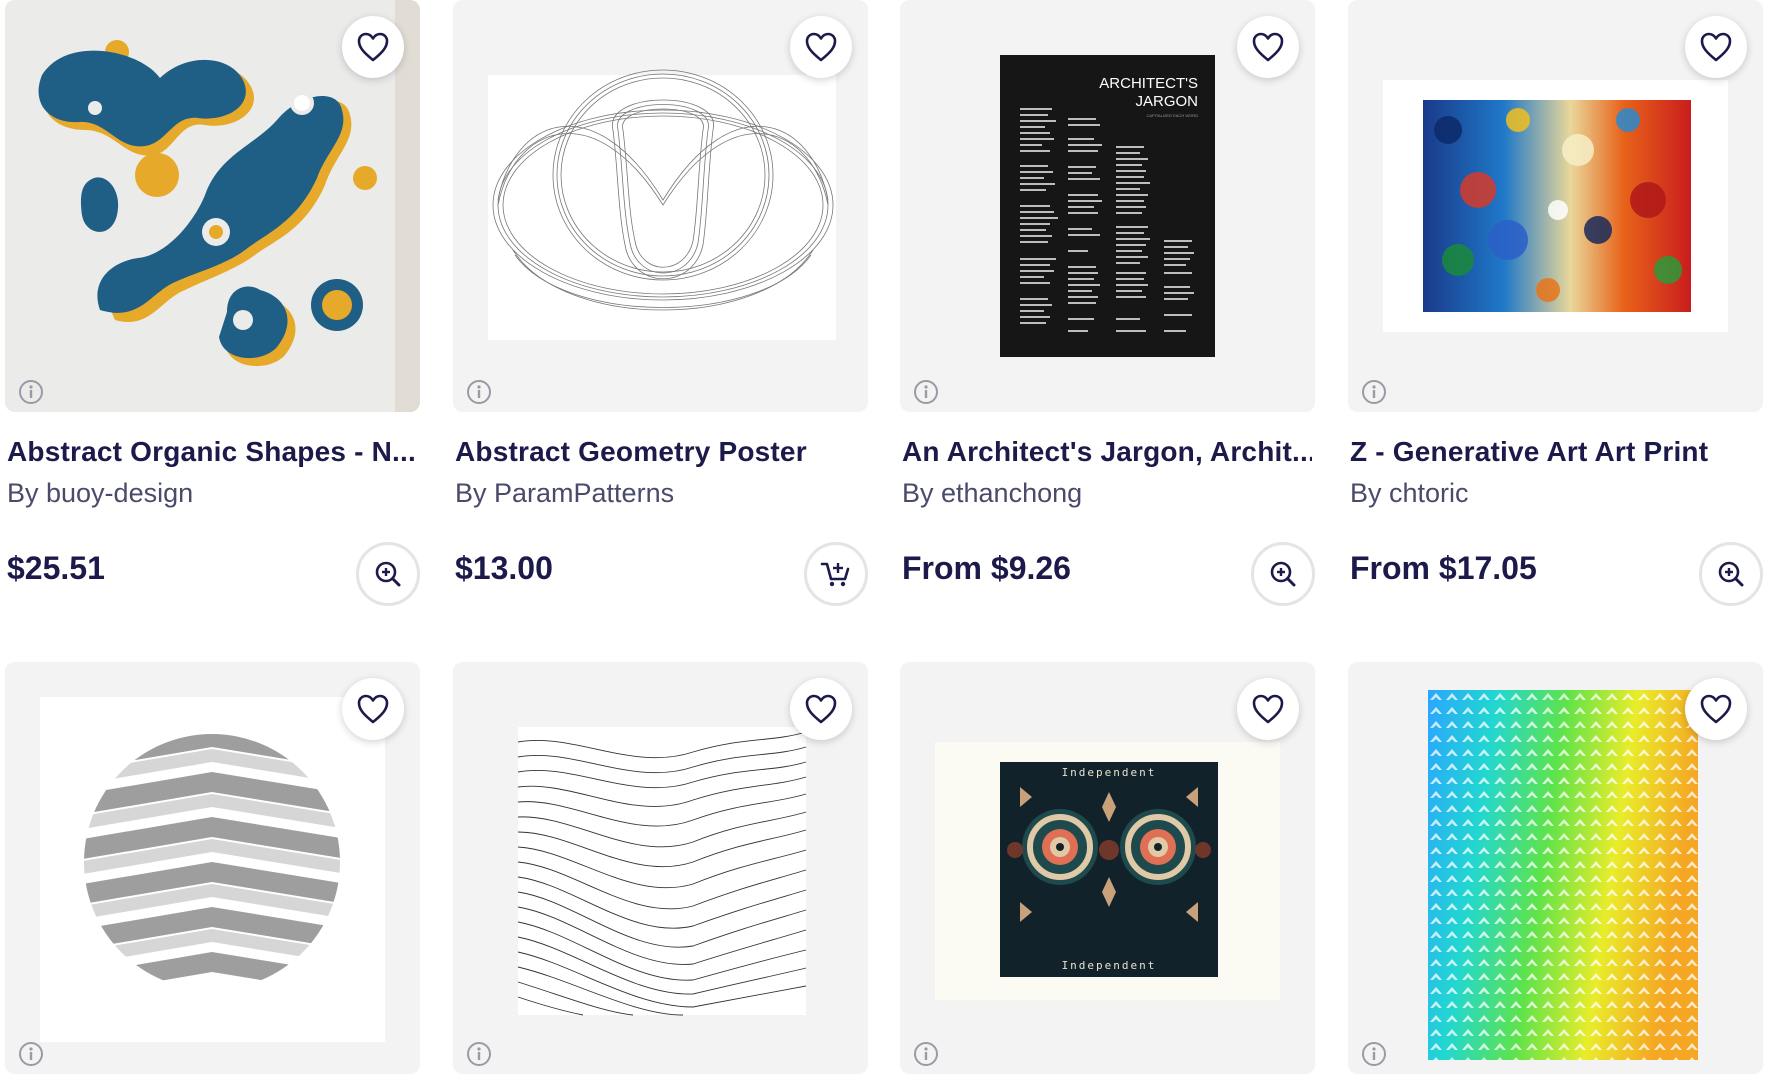 This screenshot has width=1768, height=1084. Describe the element at coordinates (1148, 83) in the screenshot. I see `poster-title-line-1: ARCHITECT'S` at that location.